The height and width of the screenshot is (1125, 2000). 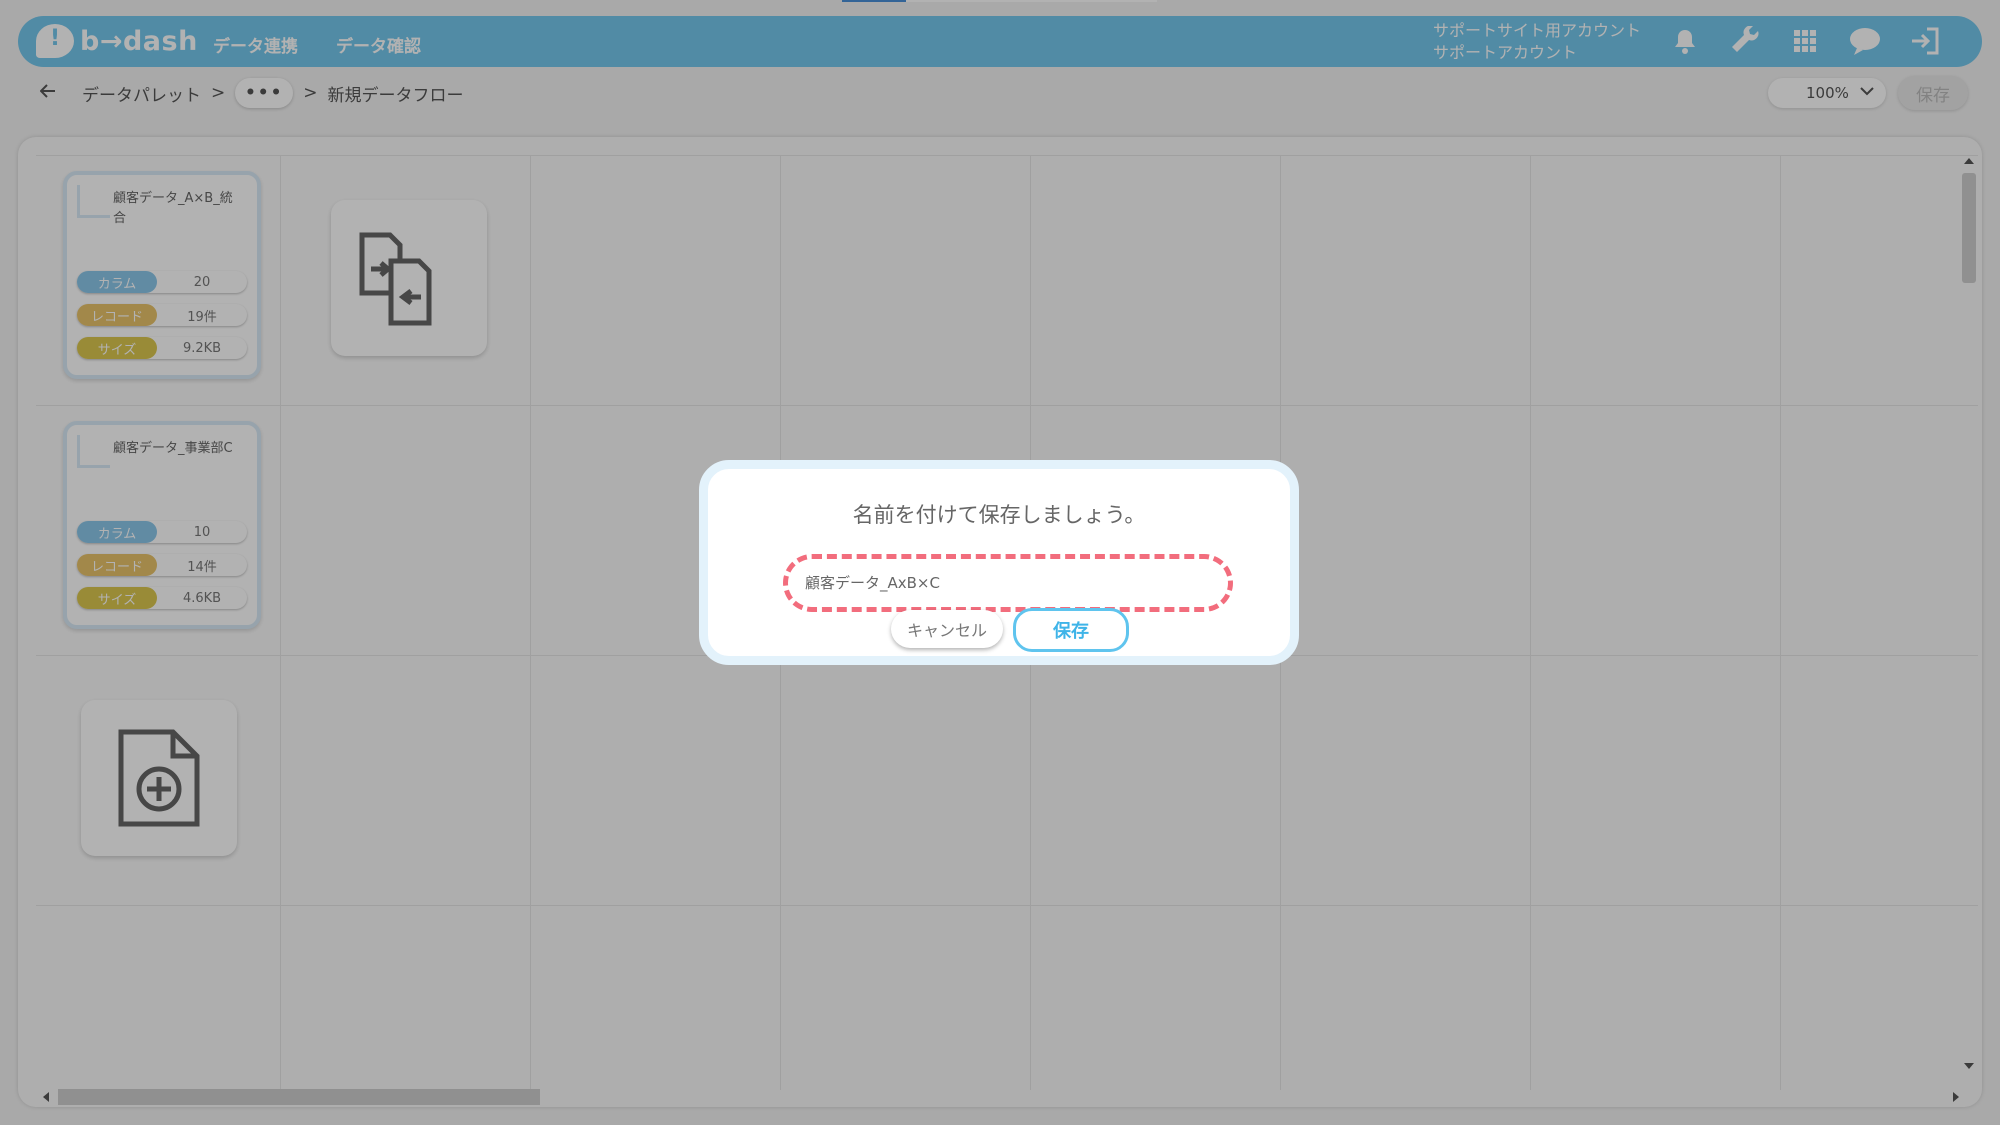 I want to click on flow-name-input, so click(x=1003, y=582).